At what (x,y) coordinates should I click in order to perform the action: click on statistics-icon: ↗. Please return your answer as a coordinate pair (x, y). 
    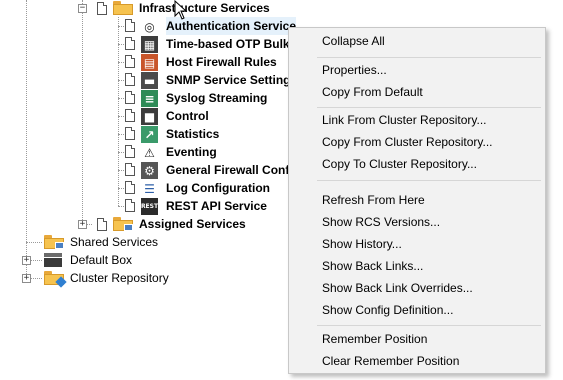
    Looking at the image, I should click on (149, 134).